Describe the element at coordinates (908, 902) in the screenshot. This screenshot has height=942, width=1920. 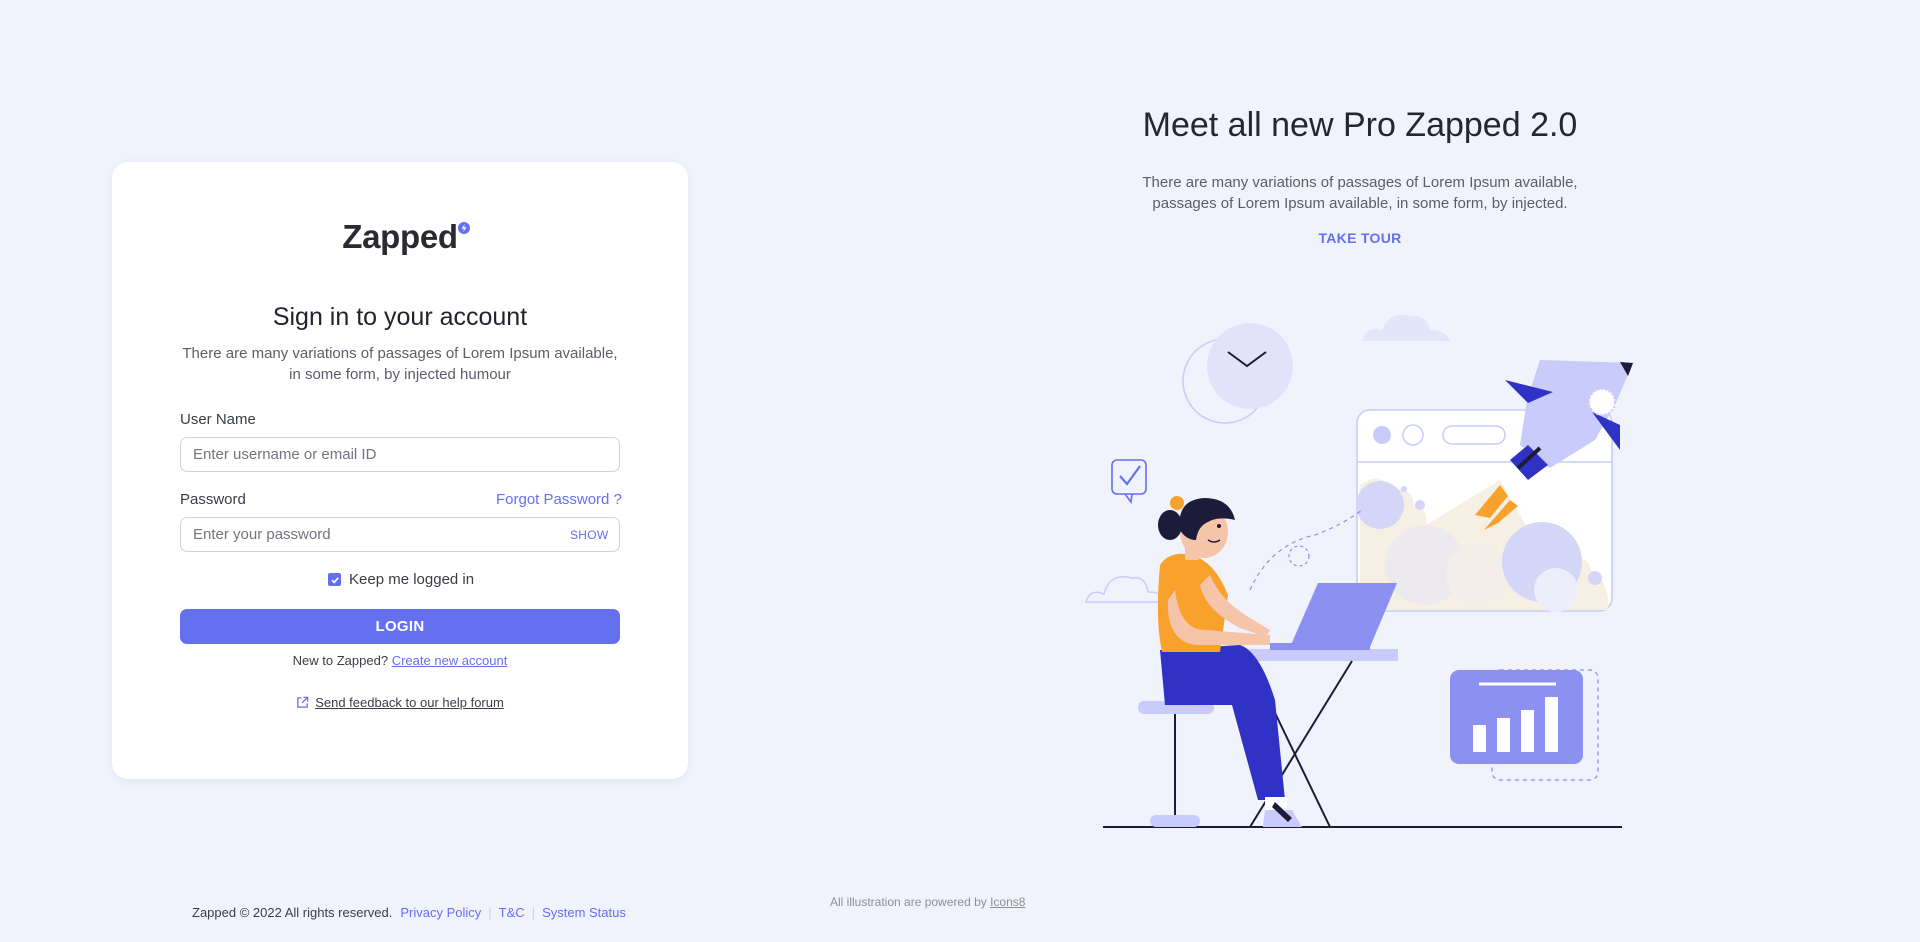
I see `credit-prefix: All illustration are powered by` at that location.